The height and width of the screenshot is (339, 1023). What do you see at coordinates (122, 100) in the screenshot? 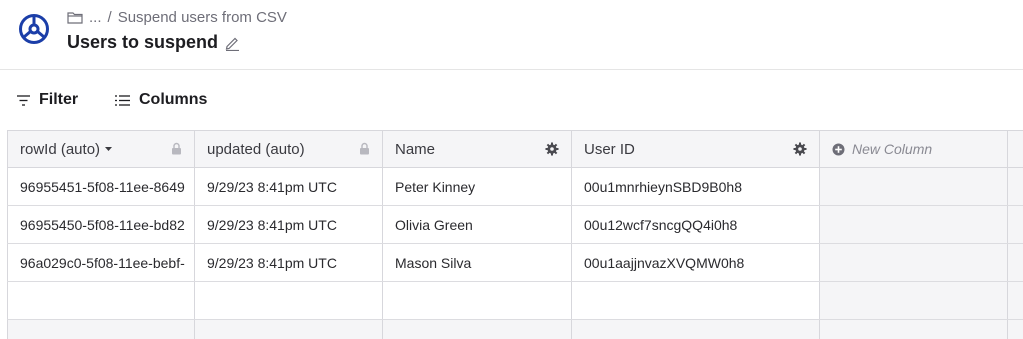
I see `columns-list-icon` at bounding box center [122, 100].